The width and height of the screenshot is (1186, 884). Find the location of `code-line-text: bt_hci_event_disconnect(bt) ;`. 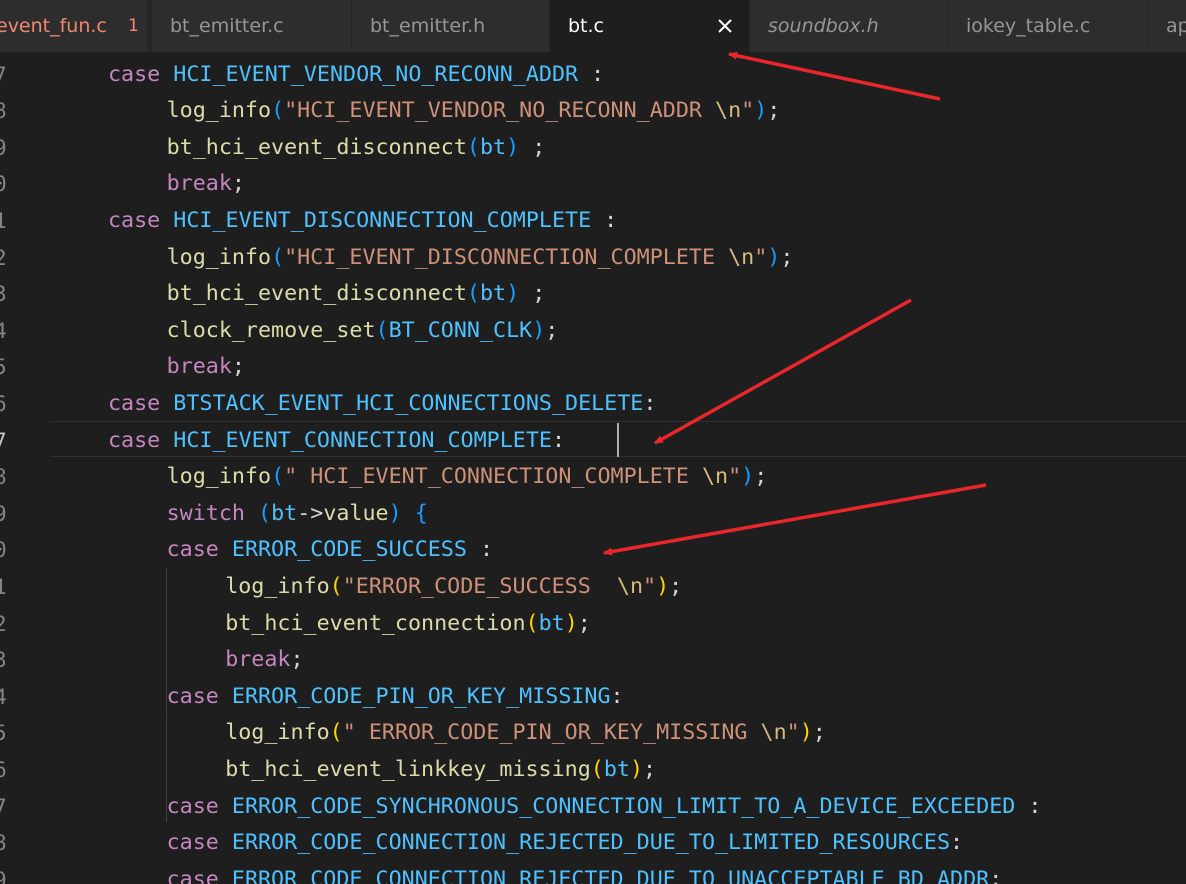

code-line-text: bt_hci_event_disconnect(bt) ; is located at coordinates (356, 148).